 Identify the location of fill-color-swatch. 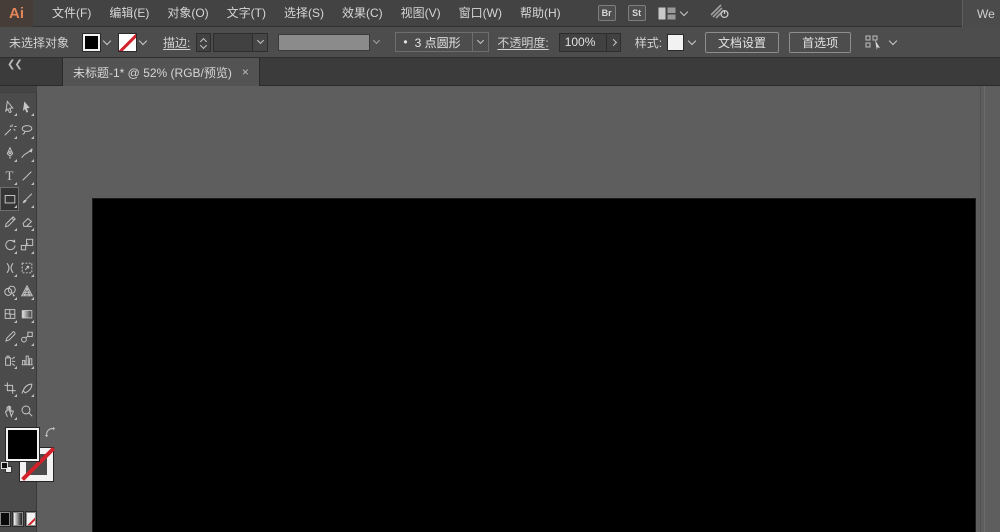
(92, 42).